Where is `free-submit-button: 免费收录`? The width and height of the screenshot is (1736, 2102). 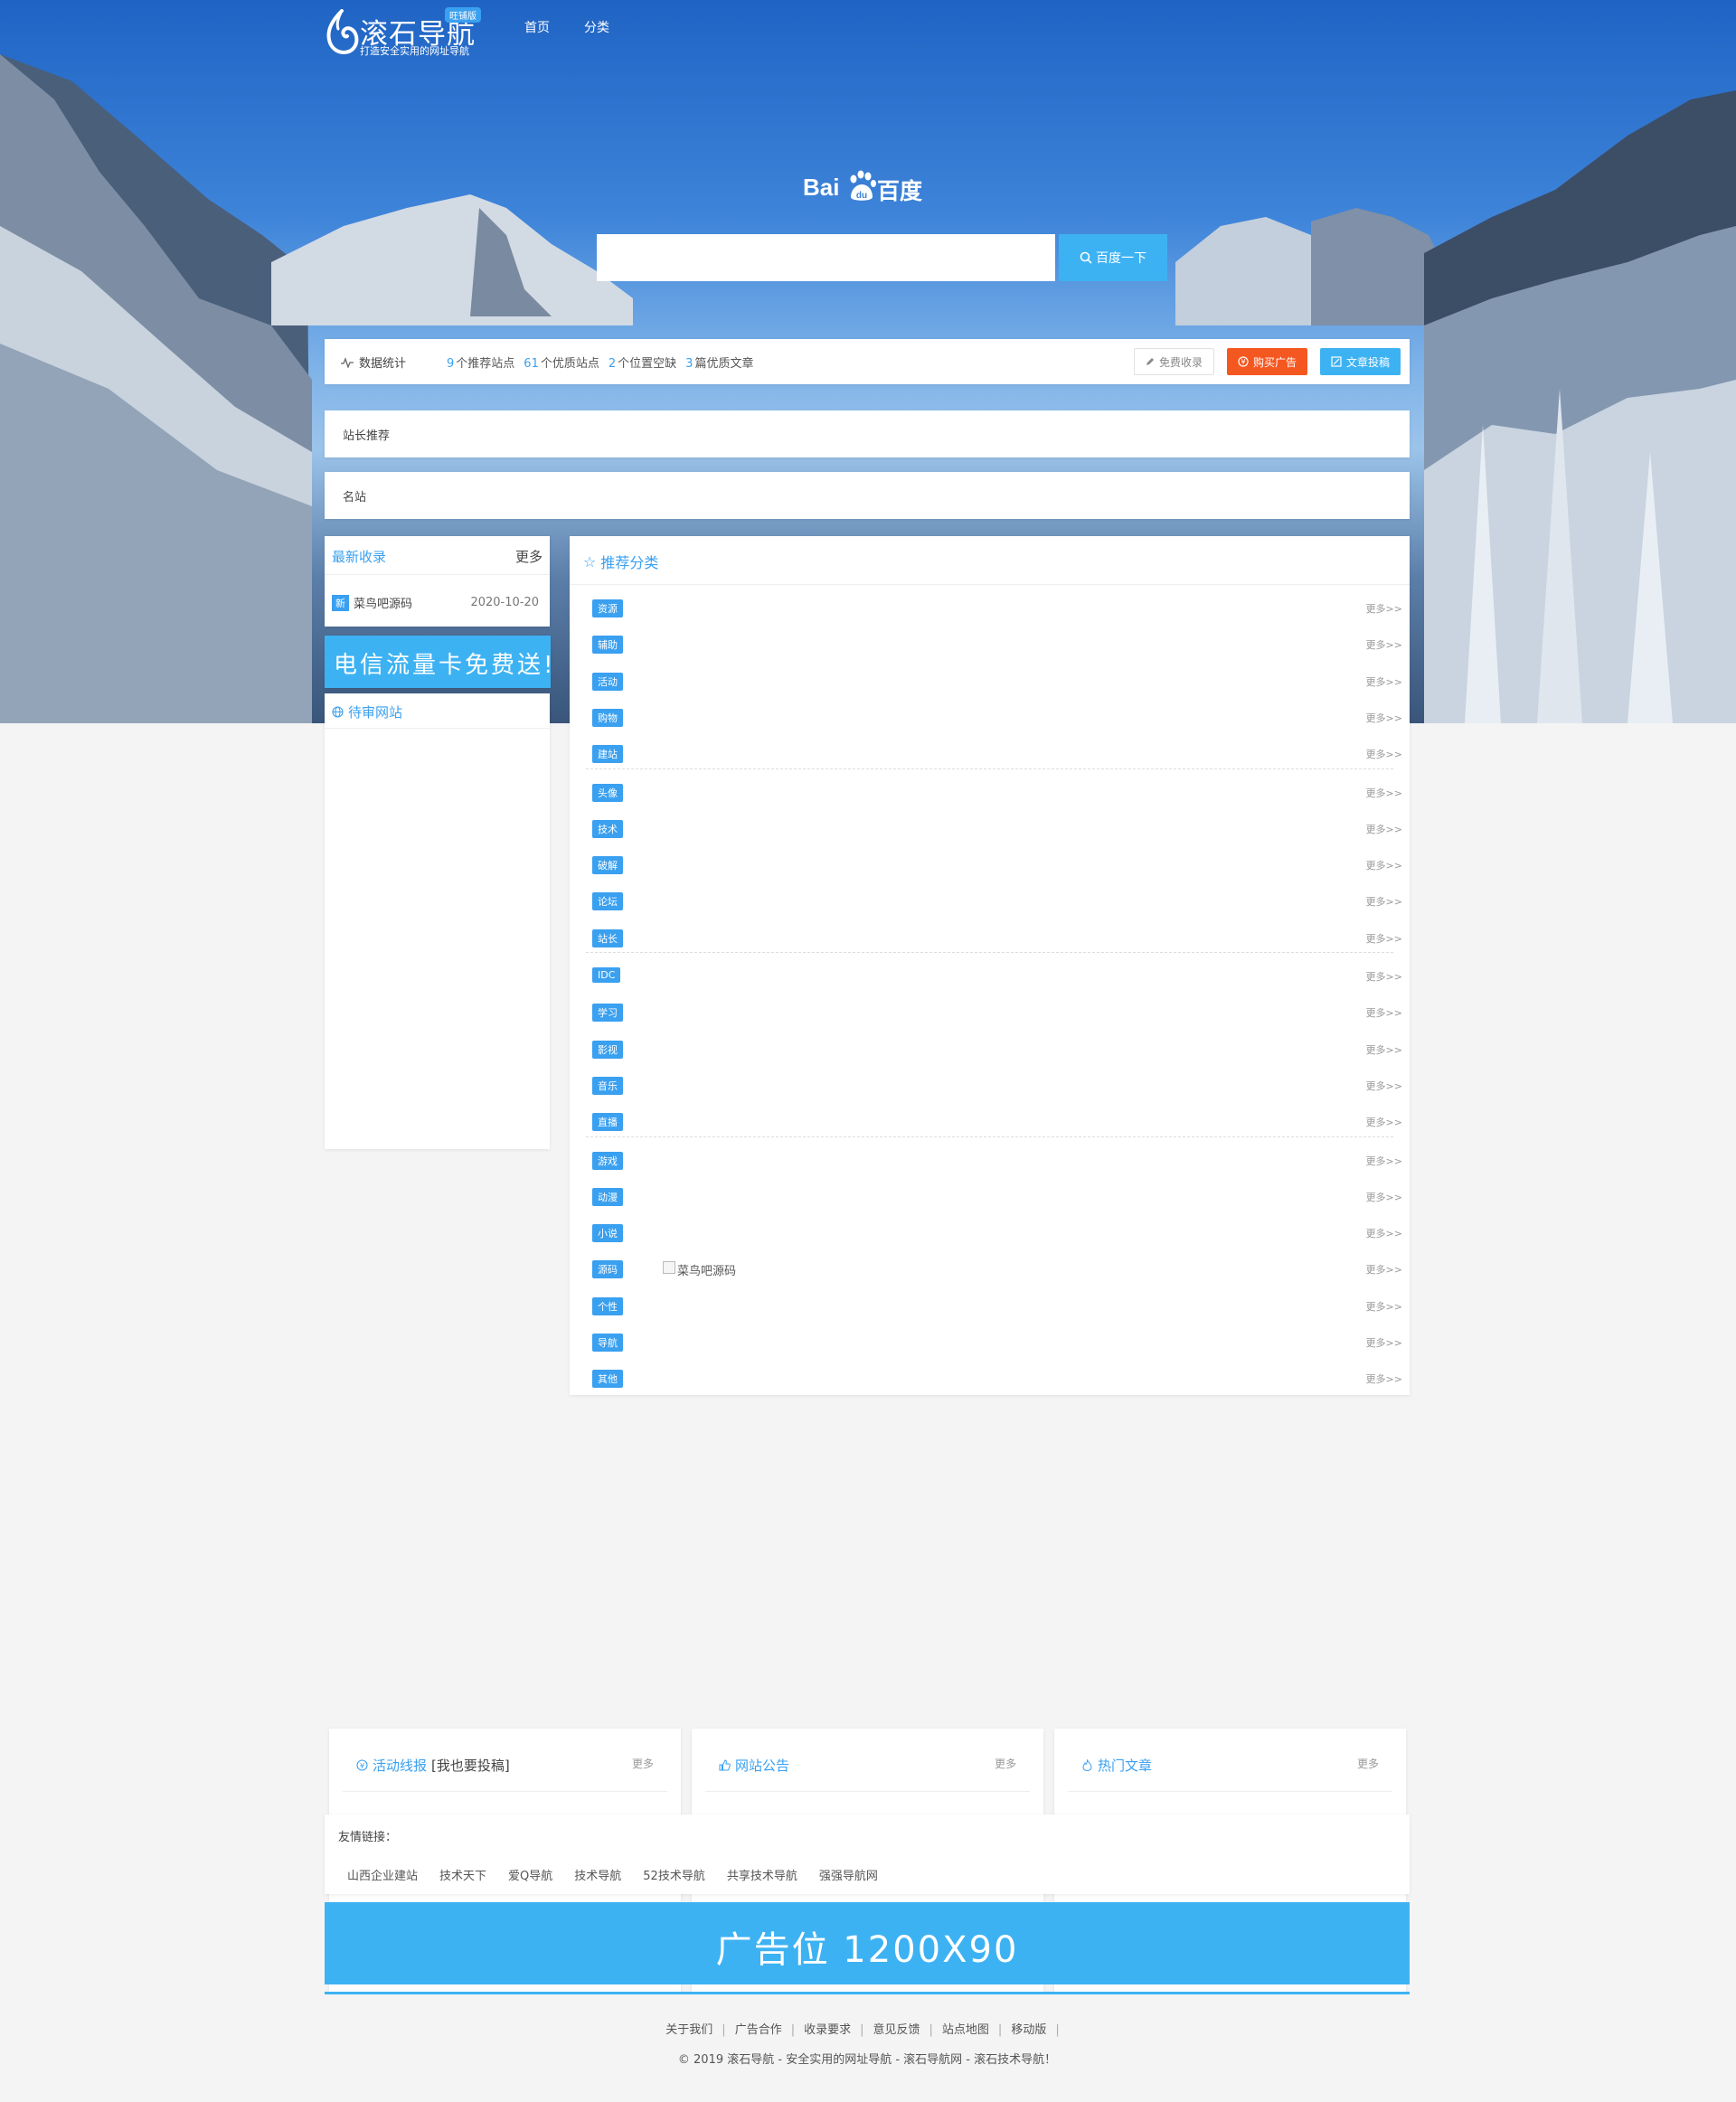 free-submit-button: 免费收录 is located at coordinates (1174, 361).